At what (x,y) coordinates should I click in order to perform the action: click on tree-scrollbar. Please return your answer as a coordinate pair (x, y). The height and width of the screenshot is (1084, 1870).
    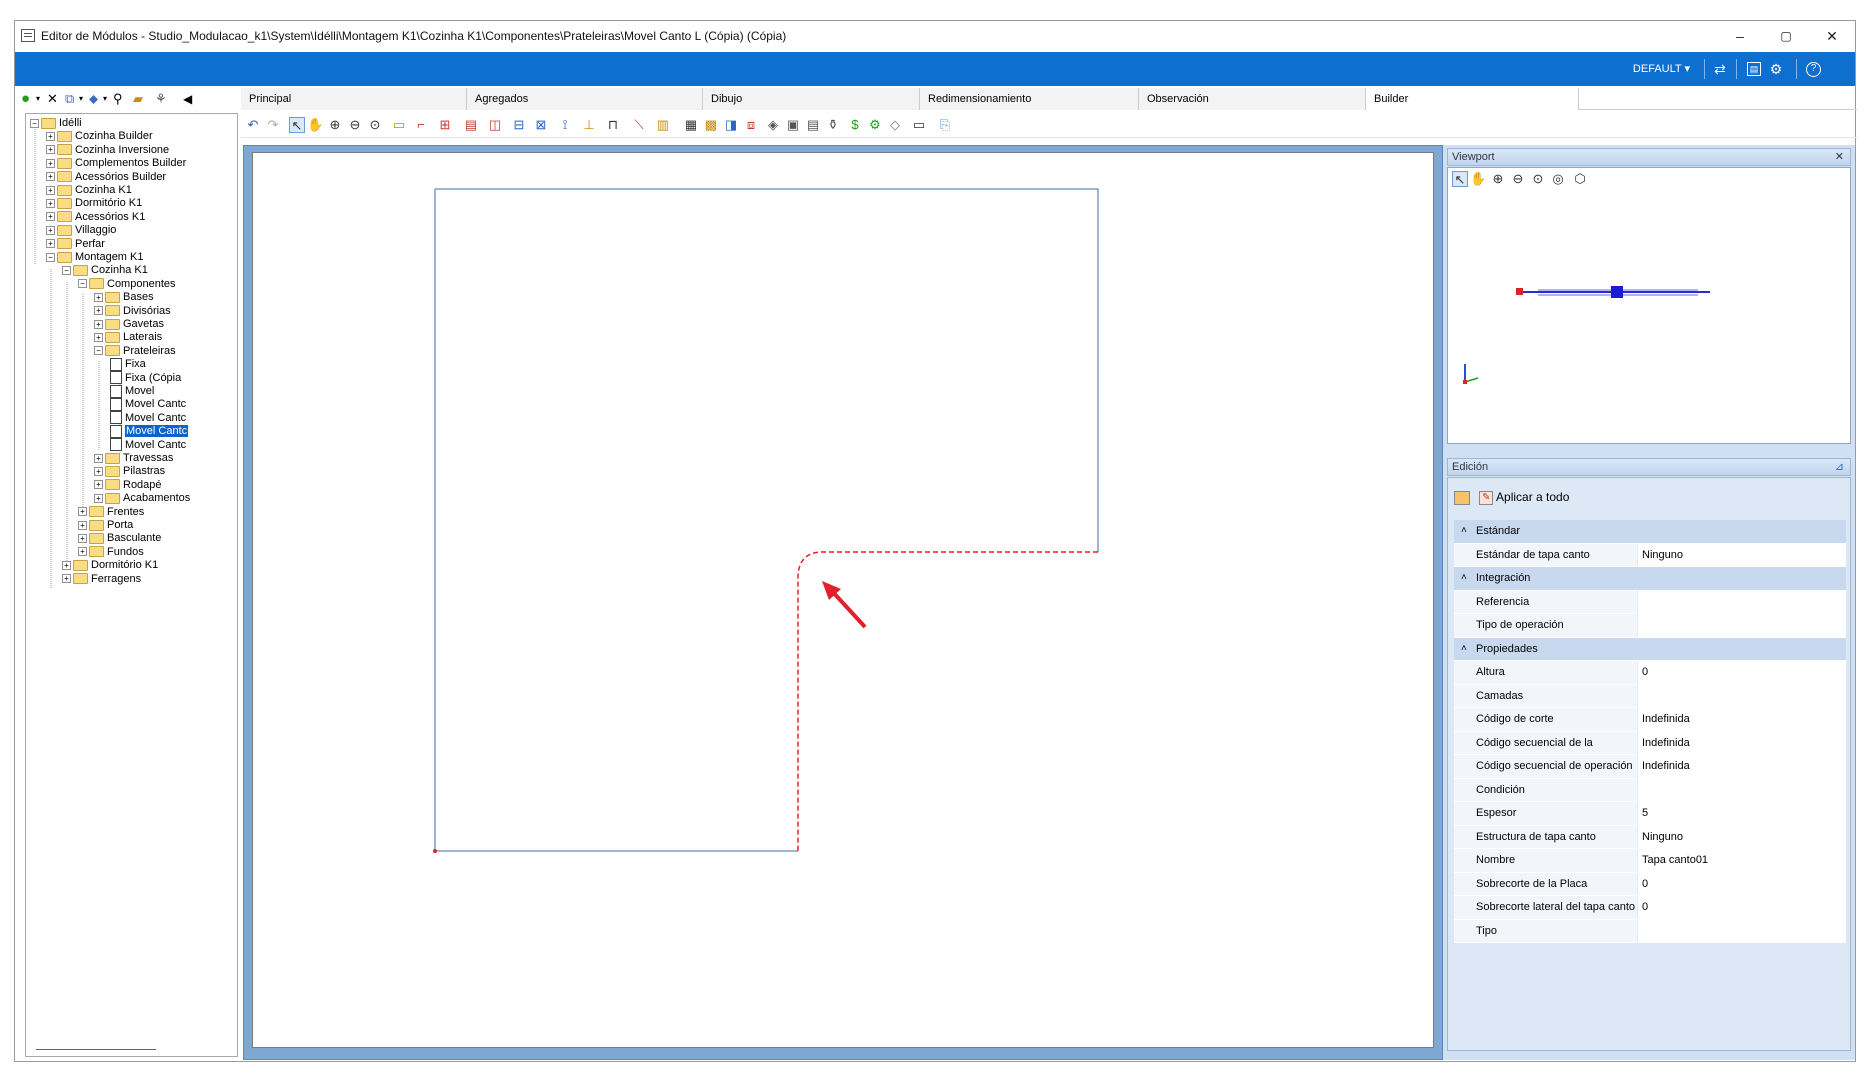
    Looking at the image, I should click on (96, 1049).